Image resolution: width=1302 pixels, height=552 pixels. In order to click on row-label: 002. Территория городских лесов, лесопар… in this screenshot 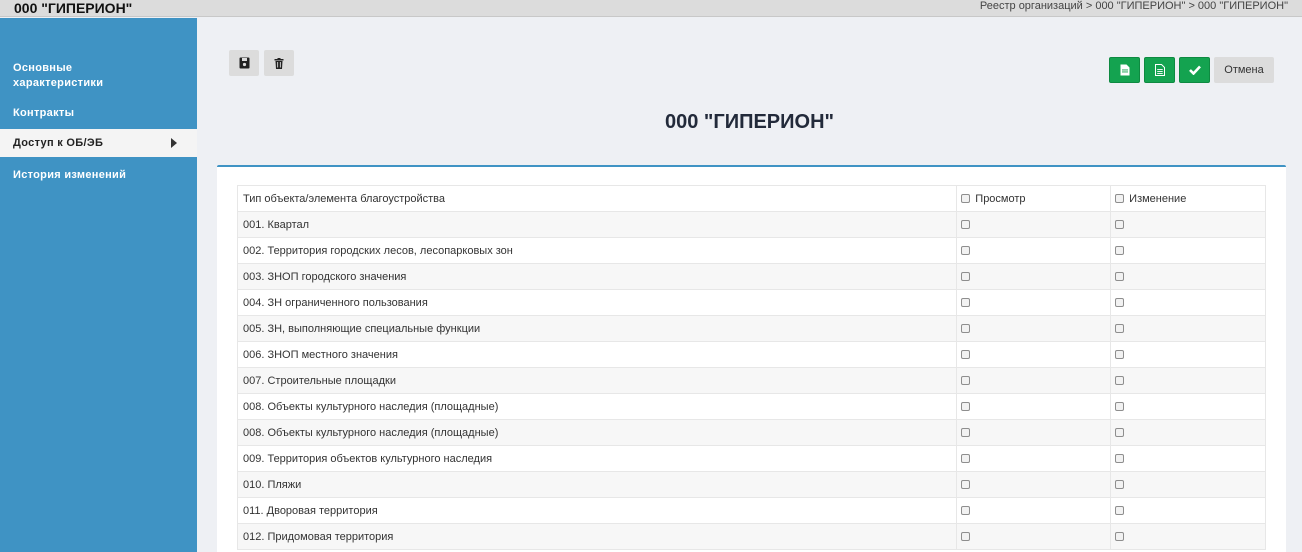, I will do `click(597, 250)`.